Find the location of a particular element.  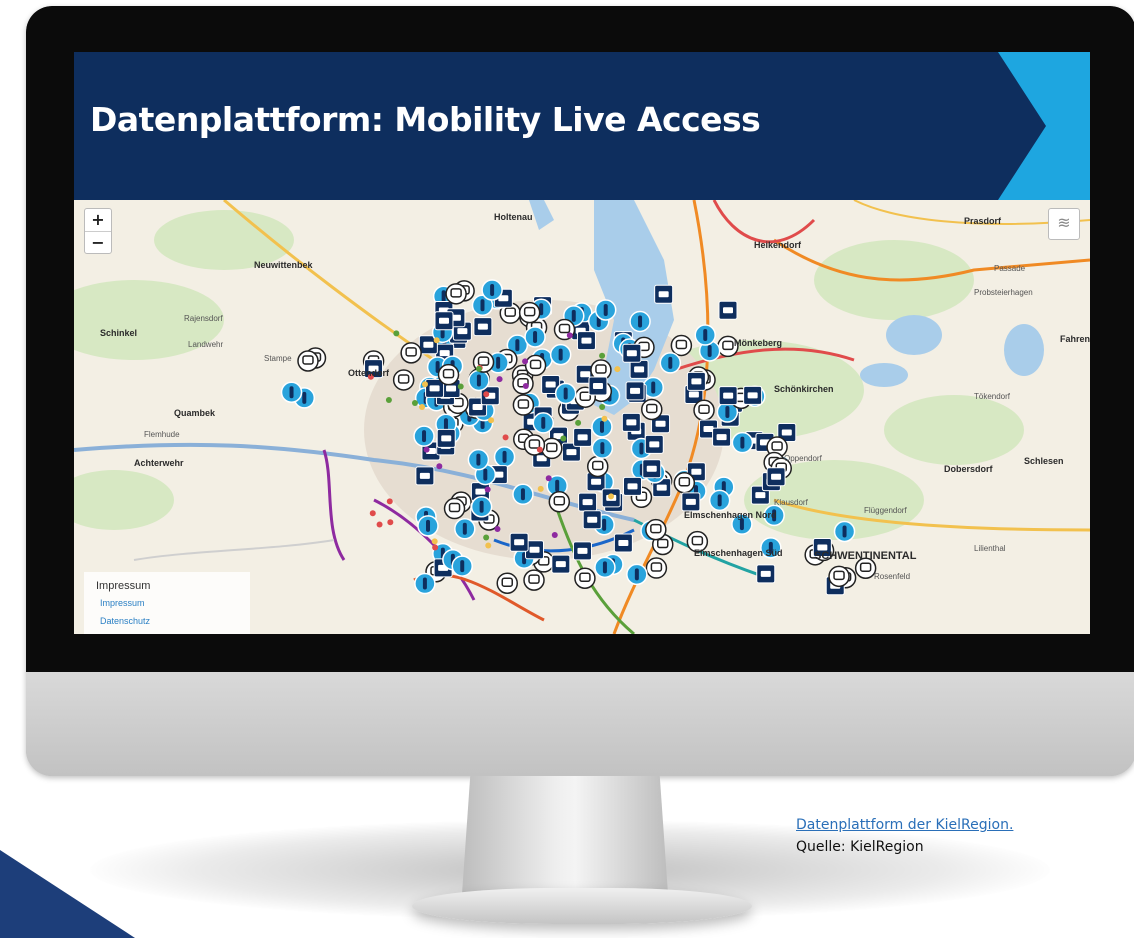

map-place-label: Schinkel is located at coordinates (119, 333).